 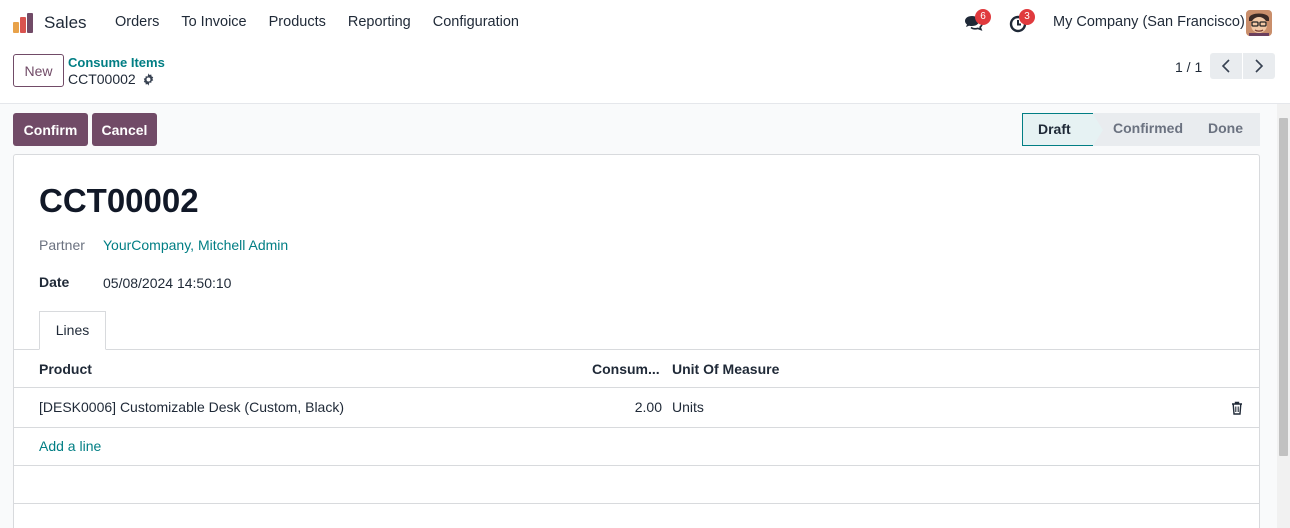 I want to click on status-confirmed-label: Confirmed, so click(x=1148, y=128).